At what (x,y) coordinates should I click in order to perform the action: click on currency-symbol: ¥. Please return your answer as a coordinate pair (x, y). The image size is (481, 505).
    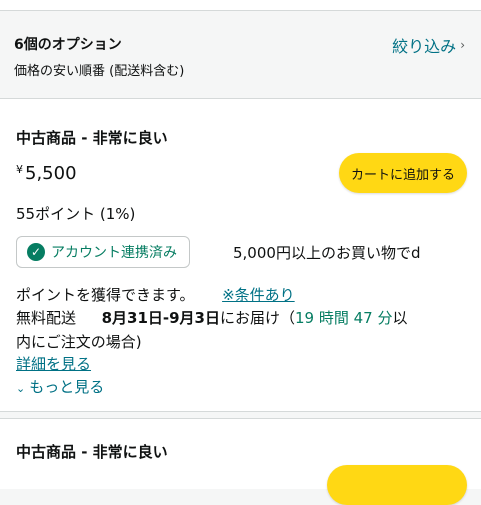
    Looking at the image, I should click on (19, 169).